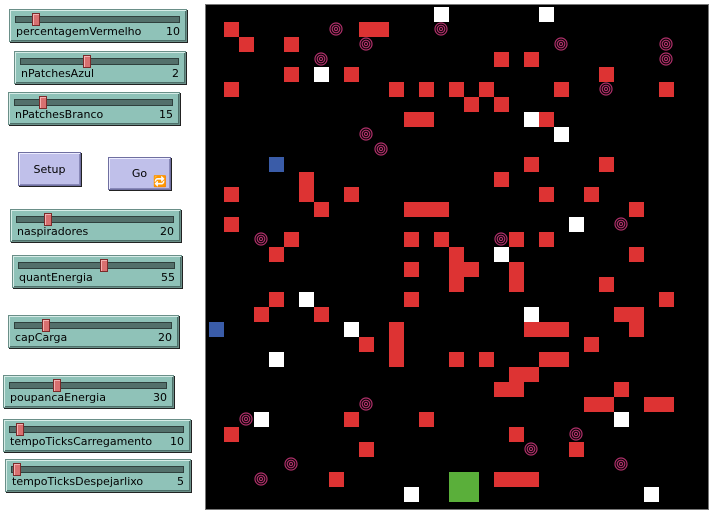 The image size is (718, 522). I want to click on setup-button: Setup, so click(49, 169).